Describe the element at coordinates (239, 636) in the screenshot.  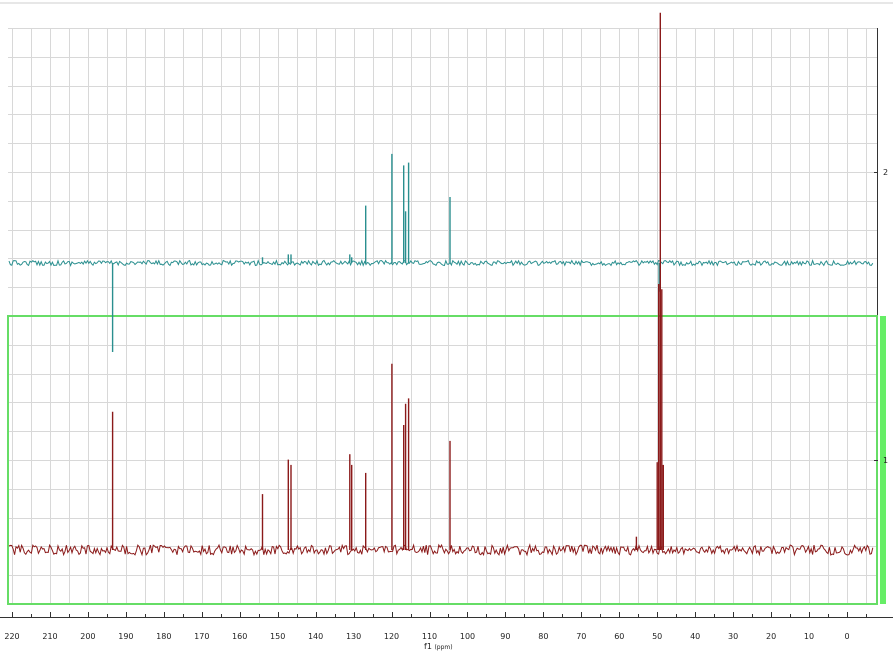
I see `x-tick-label: 160` at that location.